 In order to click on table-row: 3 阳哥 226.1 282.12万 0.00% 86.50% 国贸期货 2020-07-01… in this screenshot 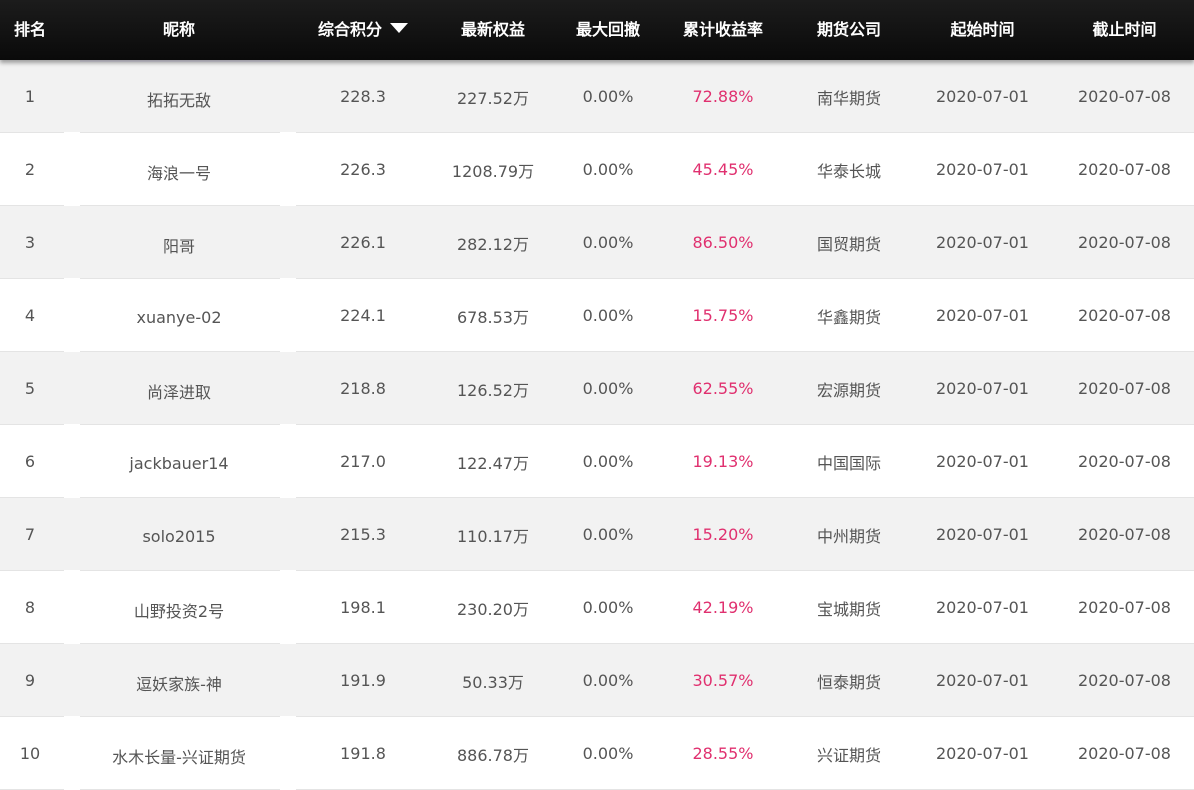, I will do `click(597, 242)`.